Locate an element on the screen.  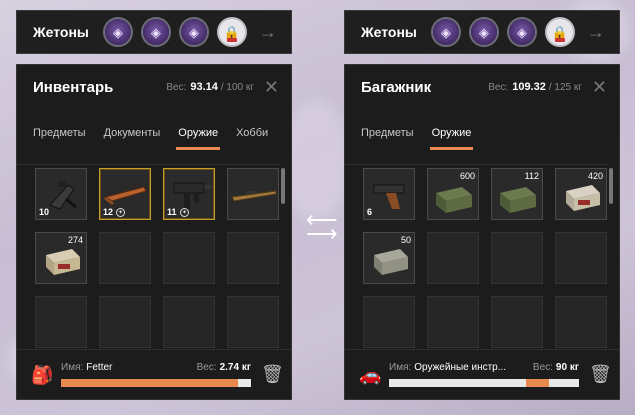
slot-qty: 10 is located at coordinates (44, 212).